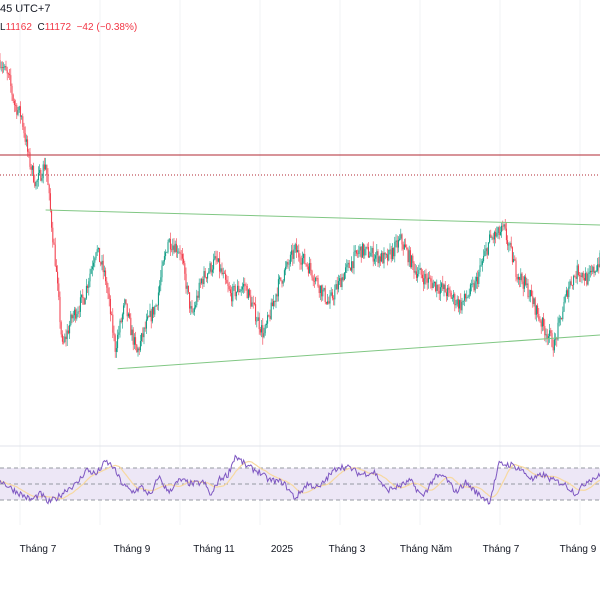 This screenshot has height=600, width=600. I want to click on x-tick-label: 2025, so click(282, 549).